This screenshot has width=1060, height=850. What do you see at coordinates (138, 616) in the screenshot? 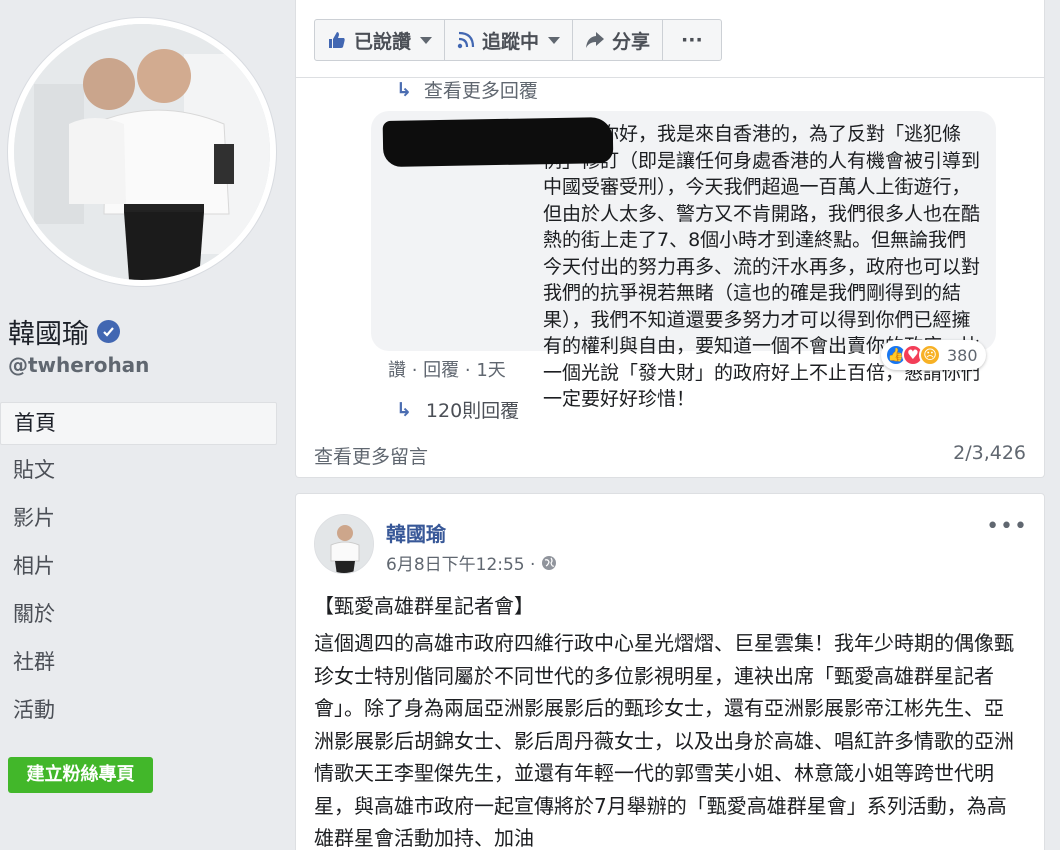
I see `nav-item-about: 關於` at bounding box center [138, 616].